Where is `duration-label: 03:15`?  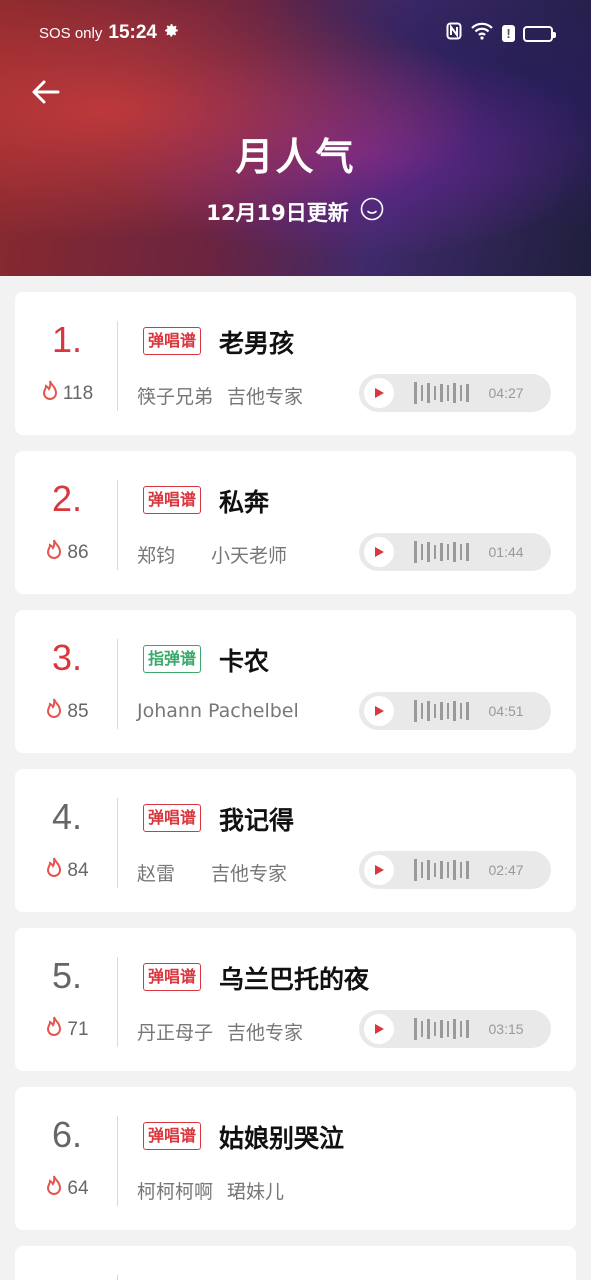
duration-label: 03:15 is located at coordinates (506, 1029).